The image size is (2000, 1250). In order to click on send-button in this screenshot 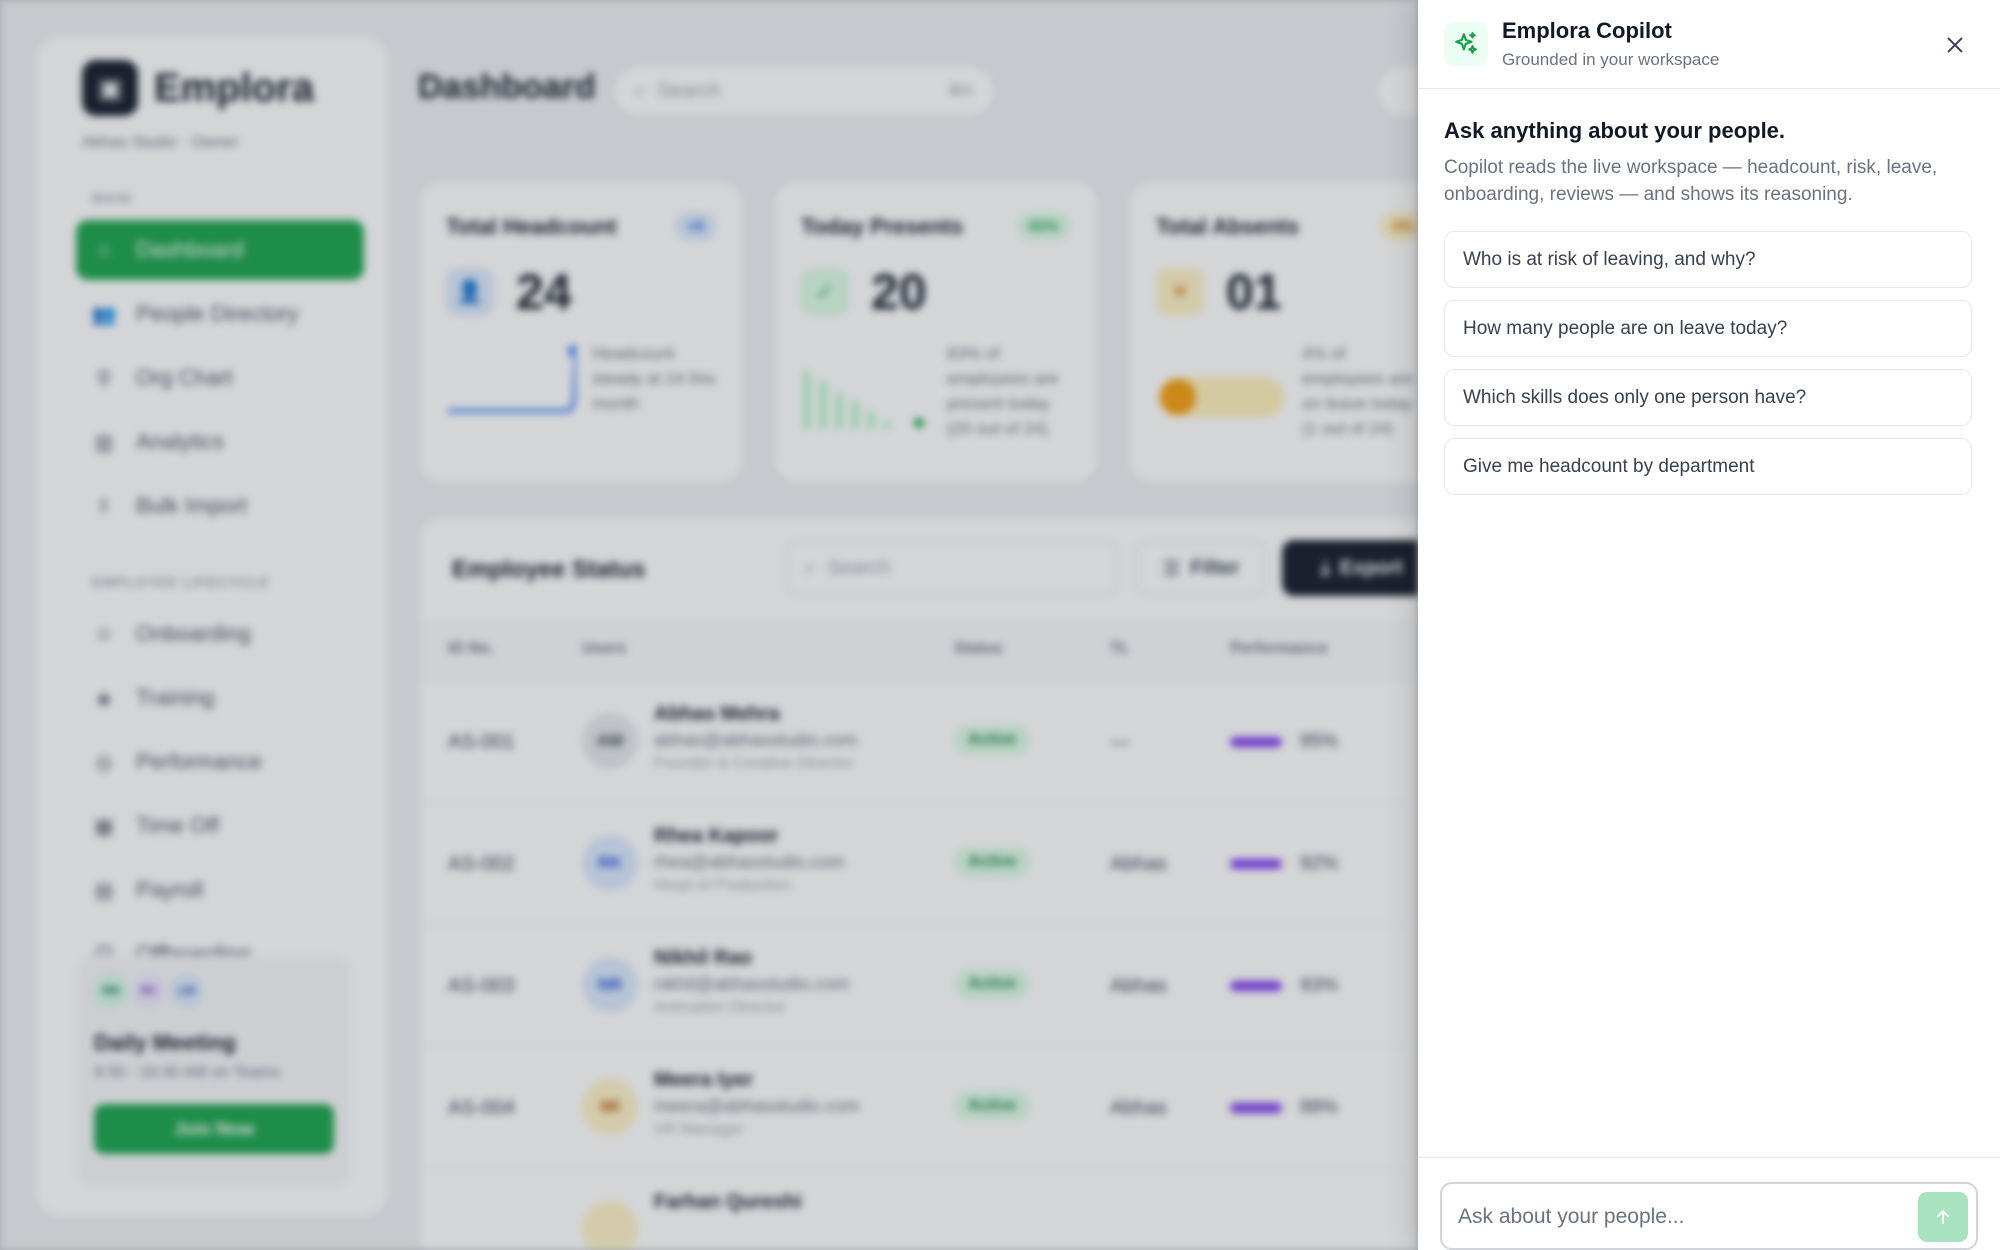, I will do `click(1943, 1217)`.